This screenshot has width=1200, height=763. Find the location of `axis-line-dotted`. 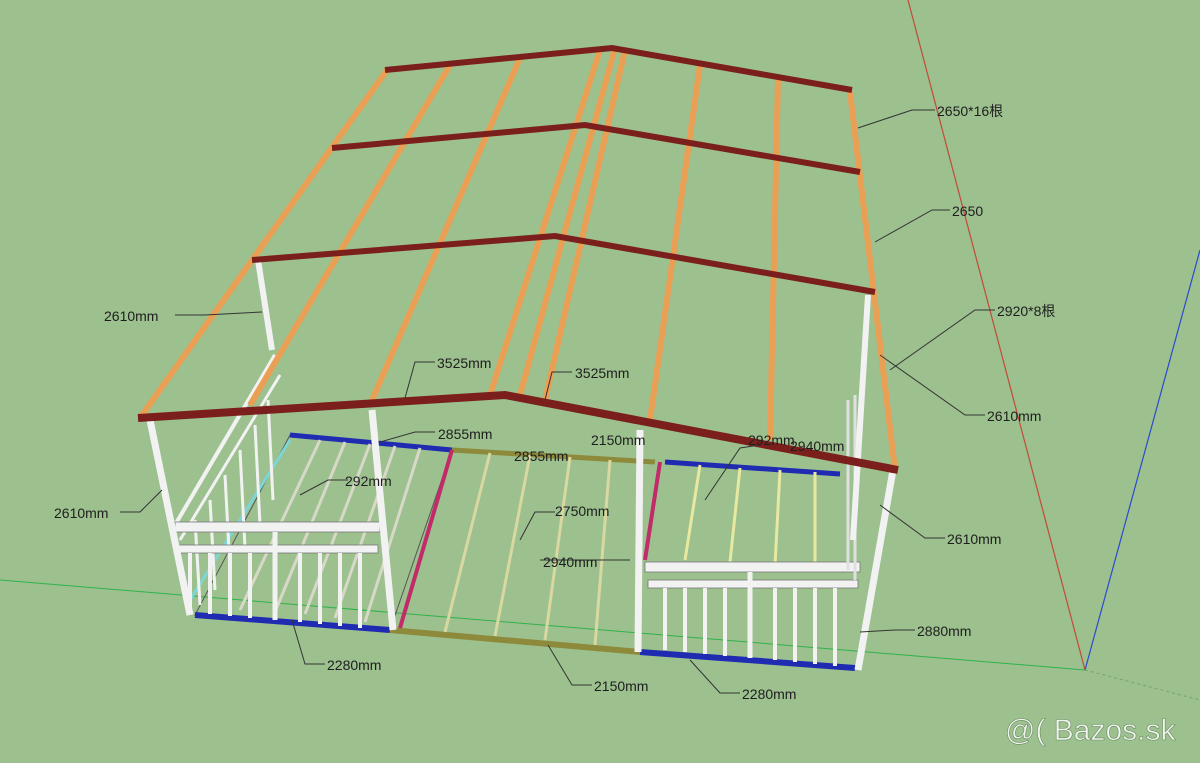

axis-line-dotted is located at coordinates (1142, 685).